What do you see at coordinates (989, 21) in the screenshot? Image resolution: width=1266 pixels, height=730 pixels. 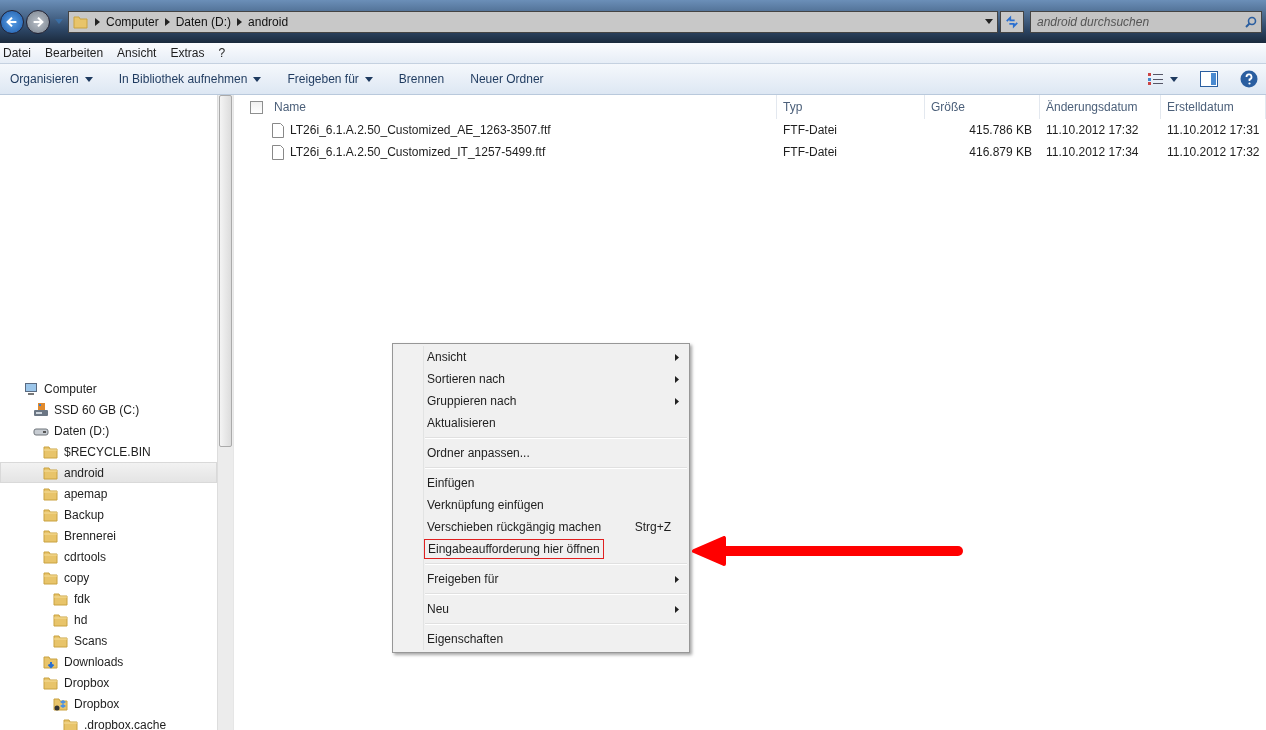 I see `dropdown-icon` at bounding box center [989, 21].